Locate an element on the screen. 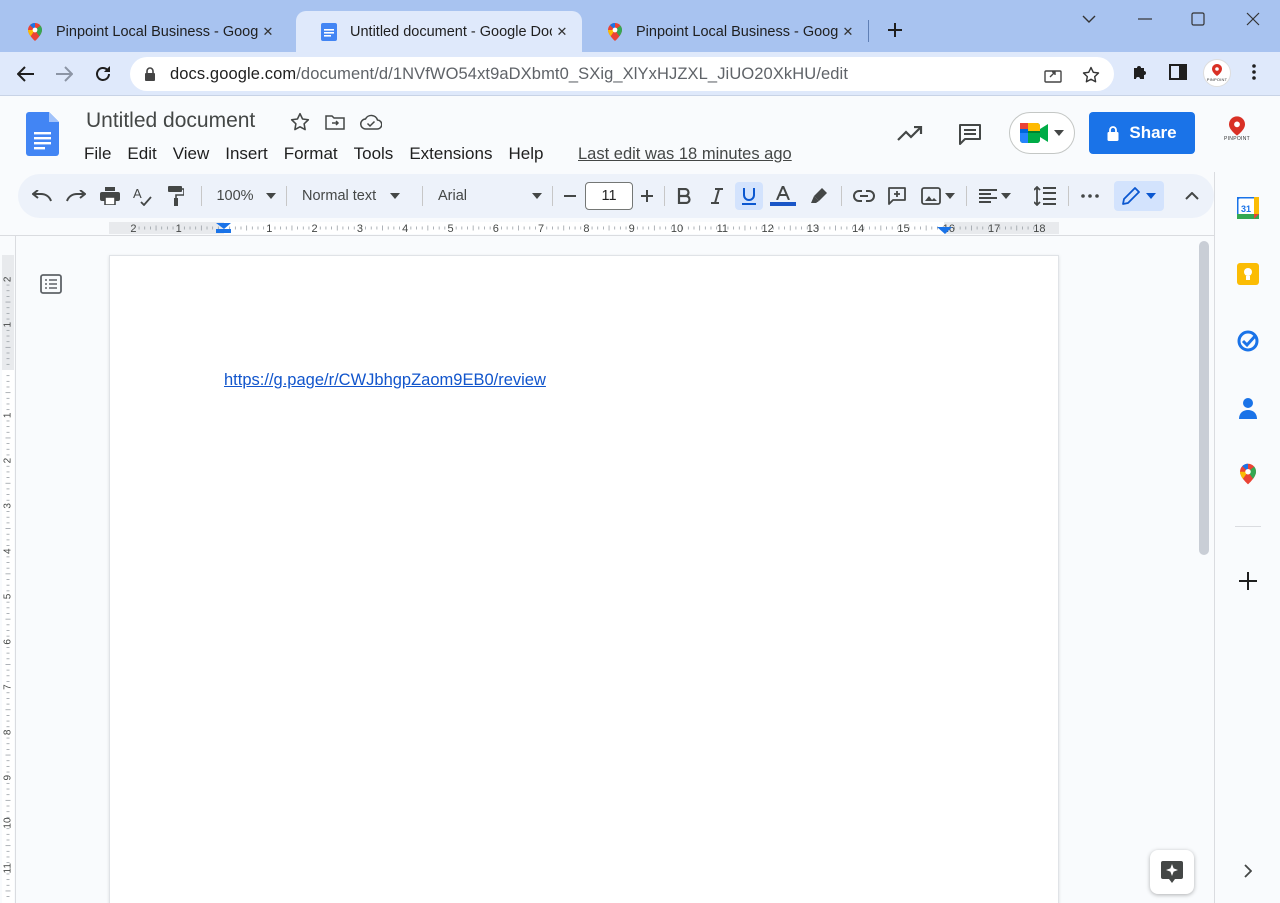 Image resolution: width=1280 pixels, height=903 pixels. svg-text: 31 is located at coordinates (1246, 209).